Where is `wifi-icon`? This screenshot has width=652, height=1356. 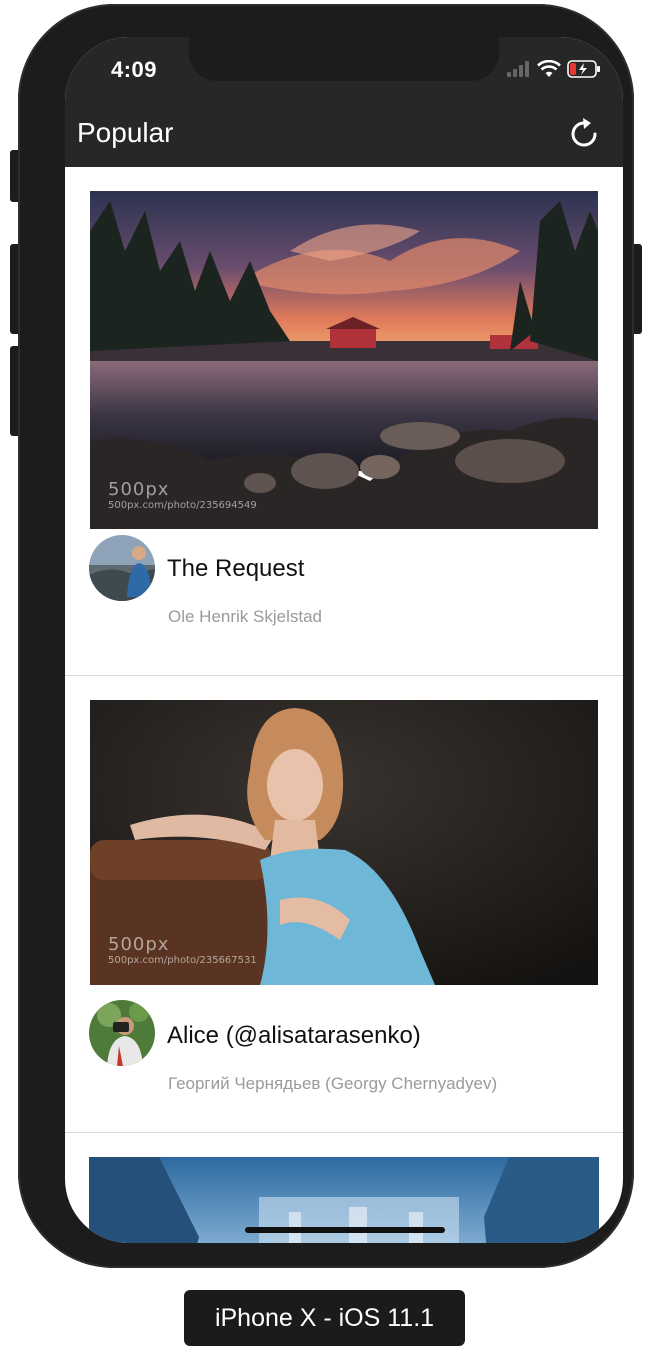 wifi-icon is located at coordinates (549, 68).